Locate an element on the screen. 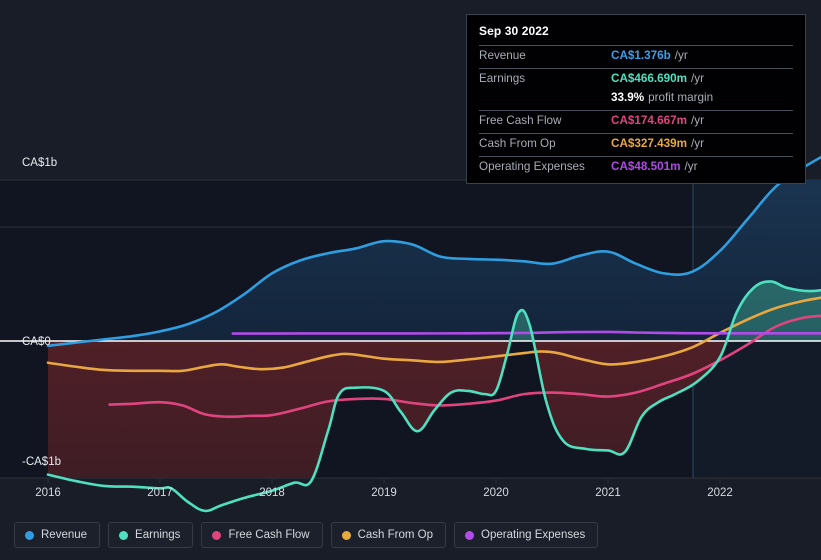 Image resolution: width=821 pixels, height=560 pixels. tooltip-row-value: CA$174.667m is located at coordinates (649, 120).